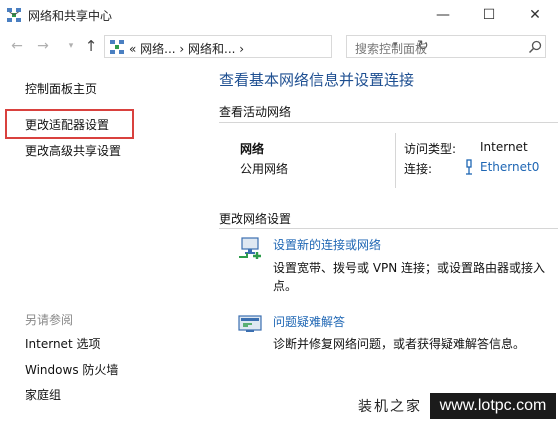  I want to click on ethernet-icon, so click(469, 167).